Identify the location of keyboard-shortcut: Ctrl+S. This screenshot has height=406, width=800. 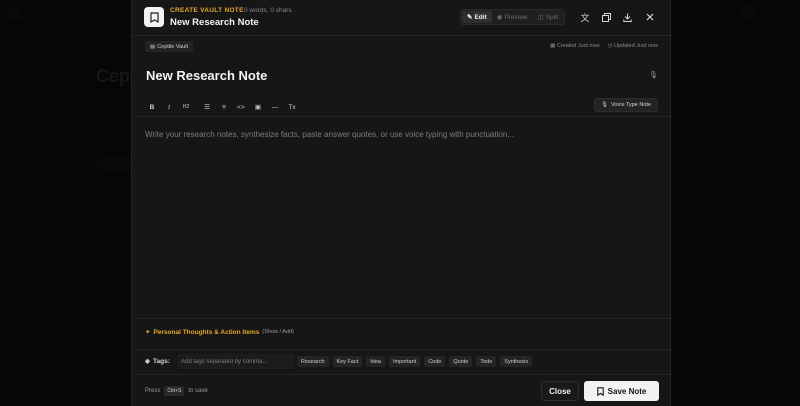
(174, 391).